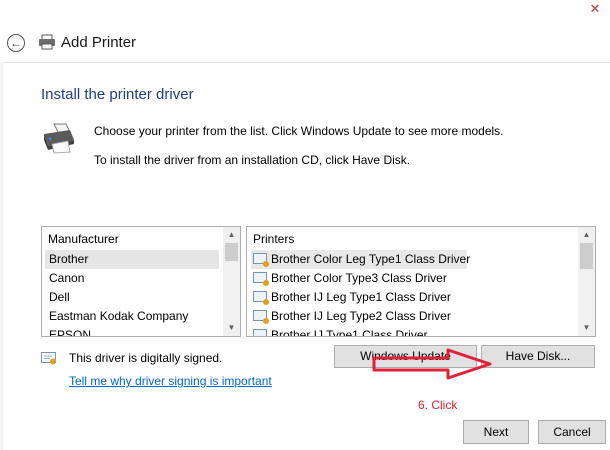 Image resolution: width=610 pixels, height=450 pixels. I want to click on printer-item-label: Brother Color Leg Type1 Class Driver, so click(371, 259).